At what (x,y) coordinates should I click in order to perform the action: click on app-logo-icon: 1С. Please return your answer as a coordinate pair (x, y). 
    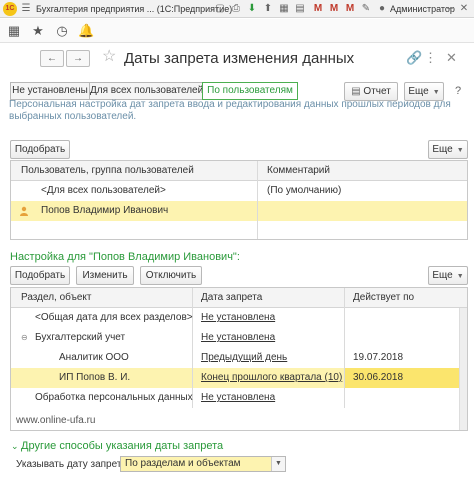
    Looking at the image, I should click on (10, 9).